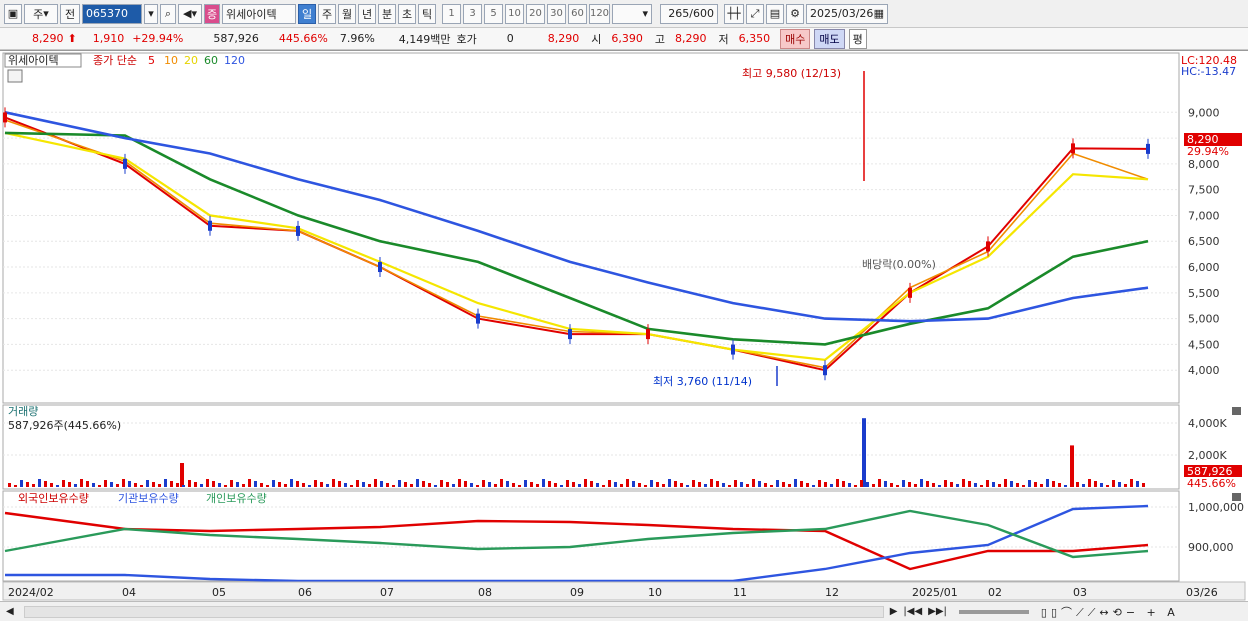  I want to click on price-y-tick: 8,000, so click(1204, 164).